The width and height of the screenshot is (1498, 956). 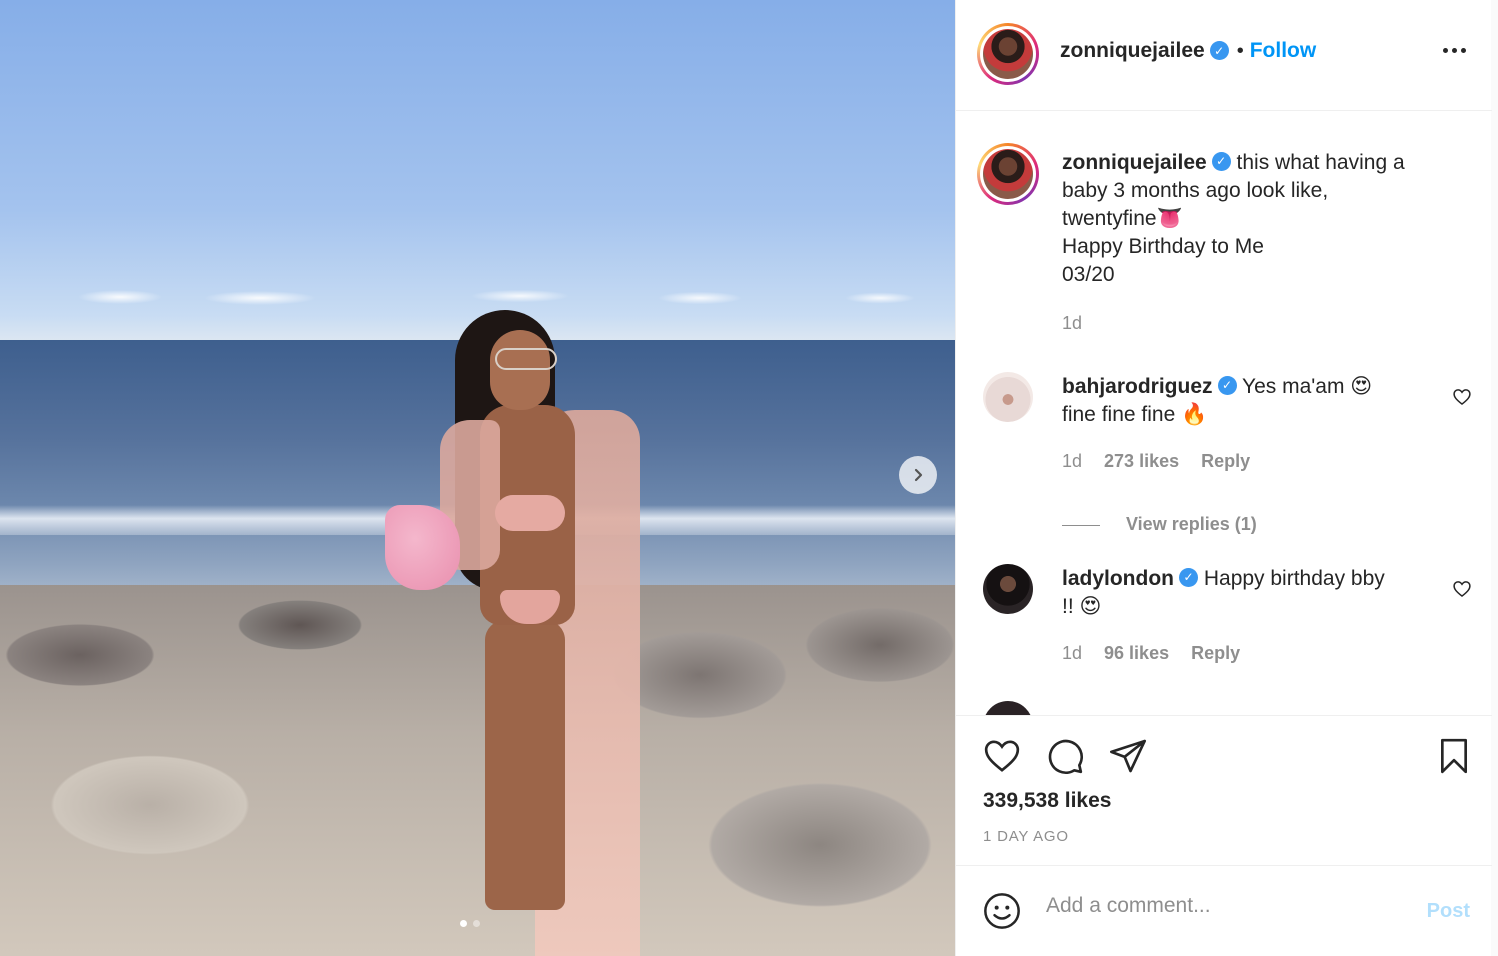 I want to click on sunglasses, so click(x=526, y=359).